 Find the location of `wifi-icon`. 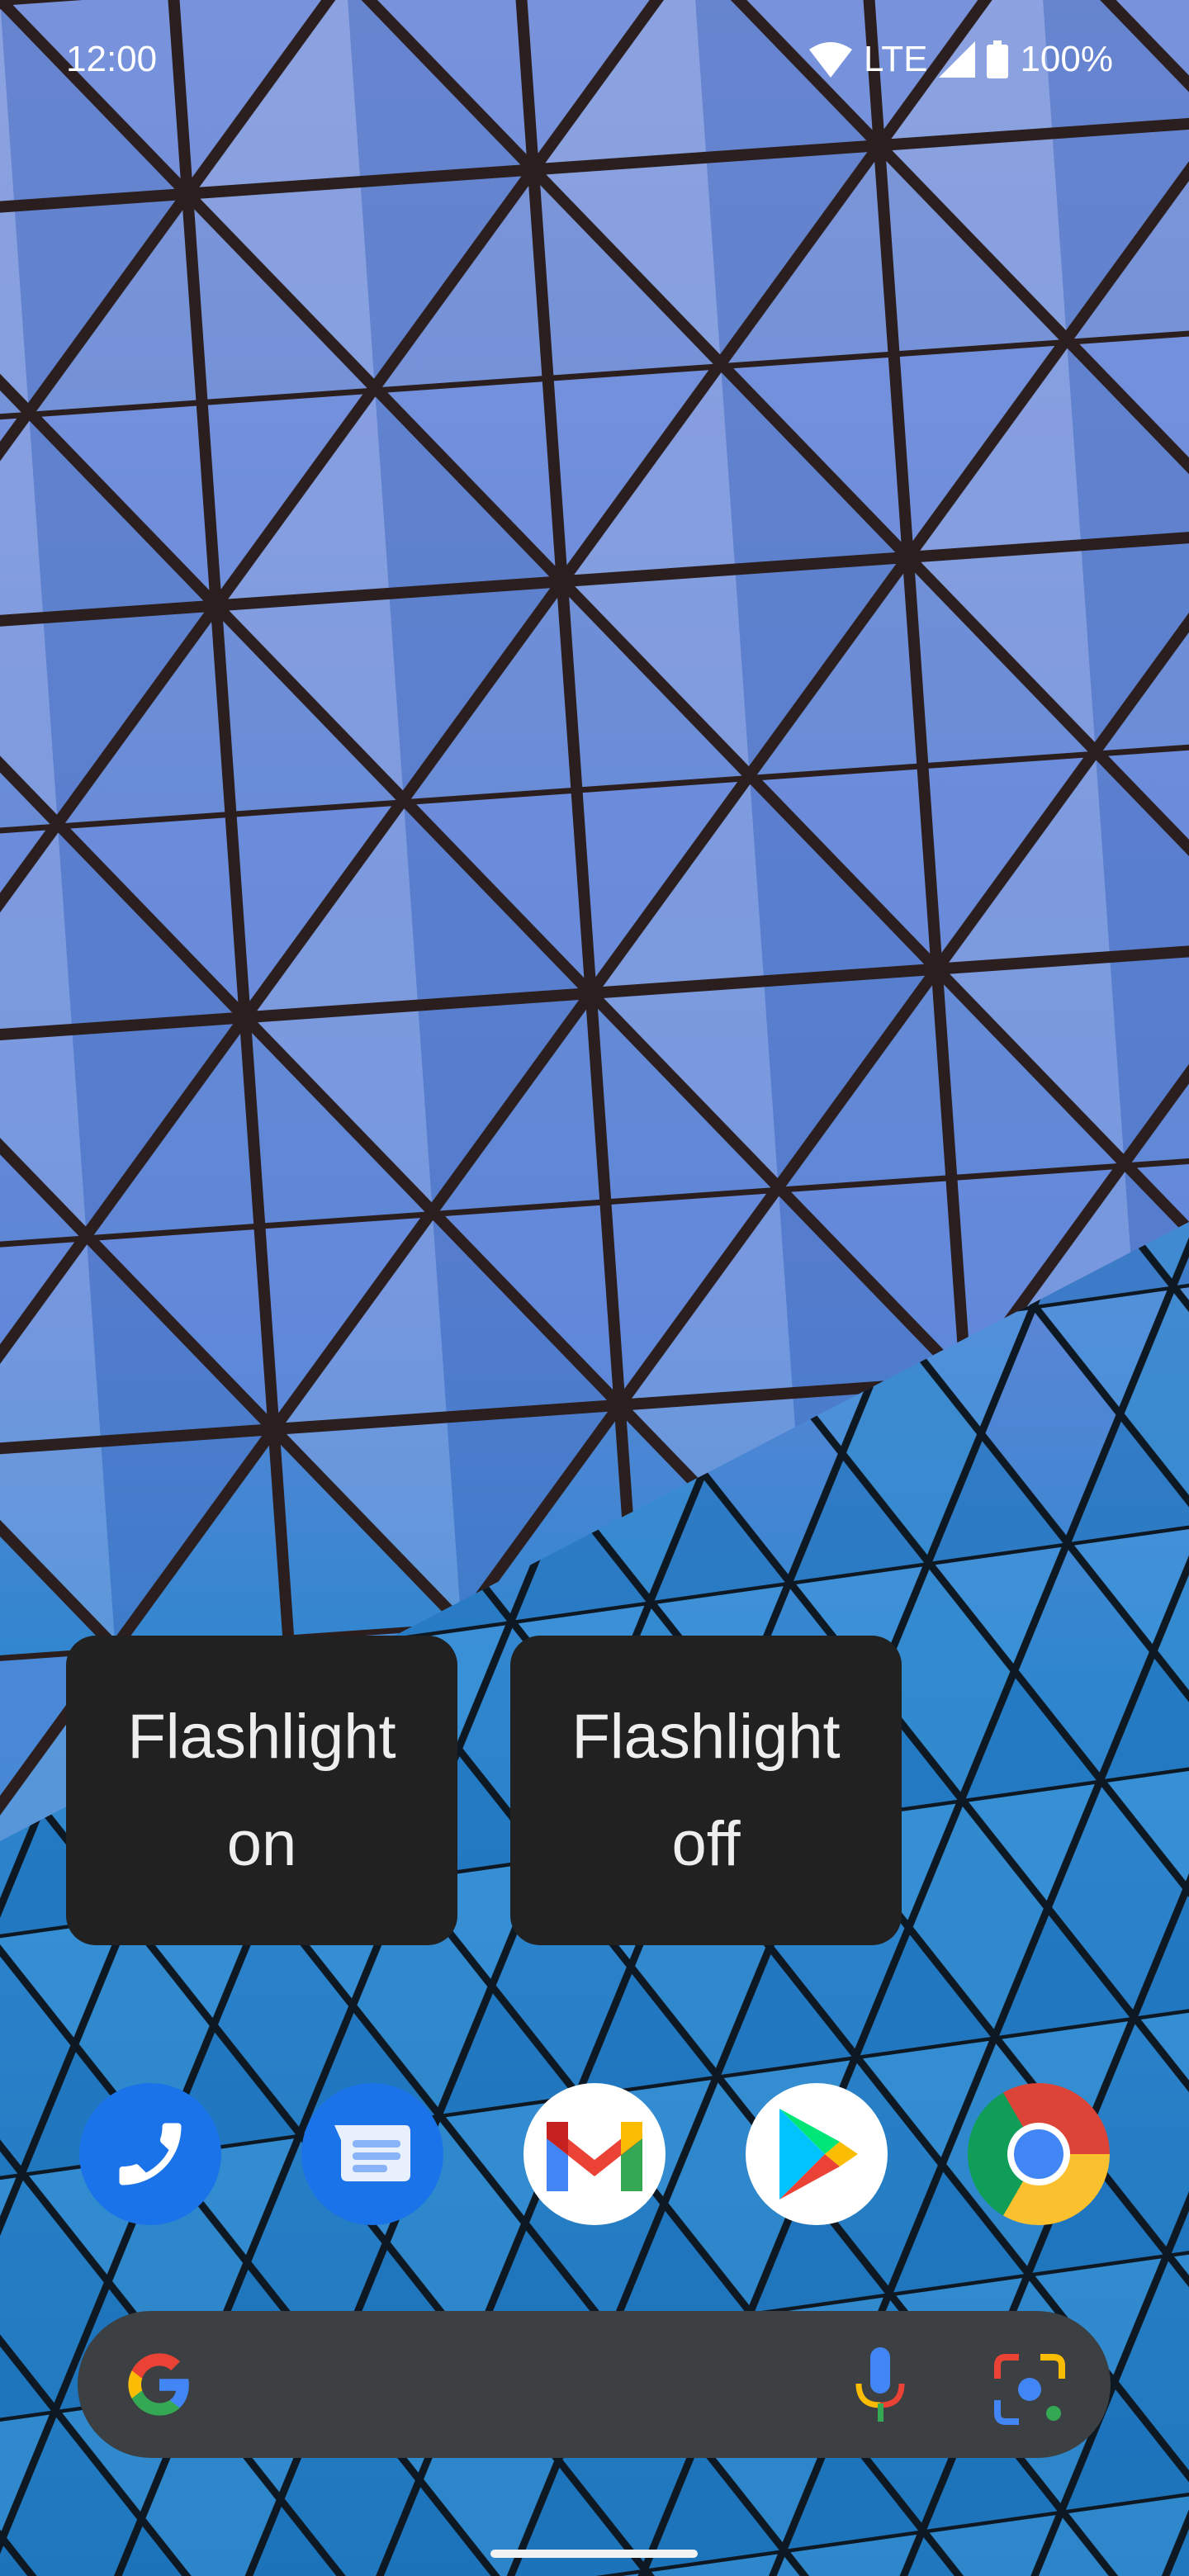

wifi-icon is located at coordinates (831, 60).